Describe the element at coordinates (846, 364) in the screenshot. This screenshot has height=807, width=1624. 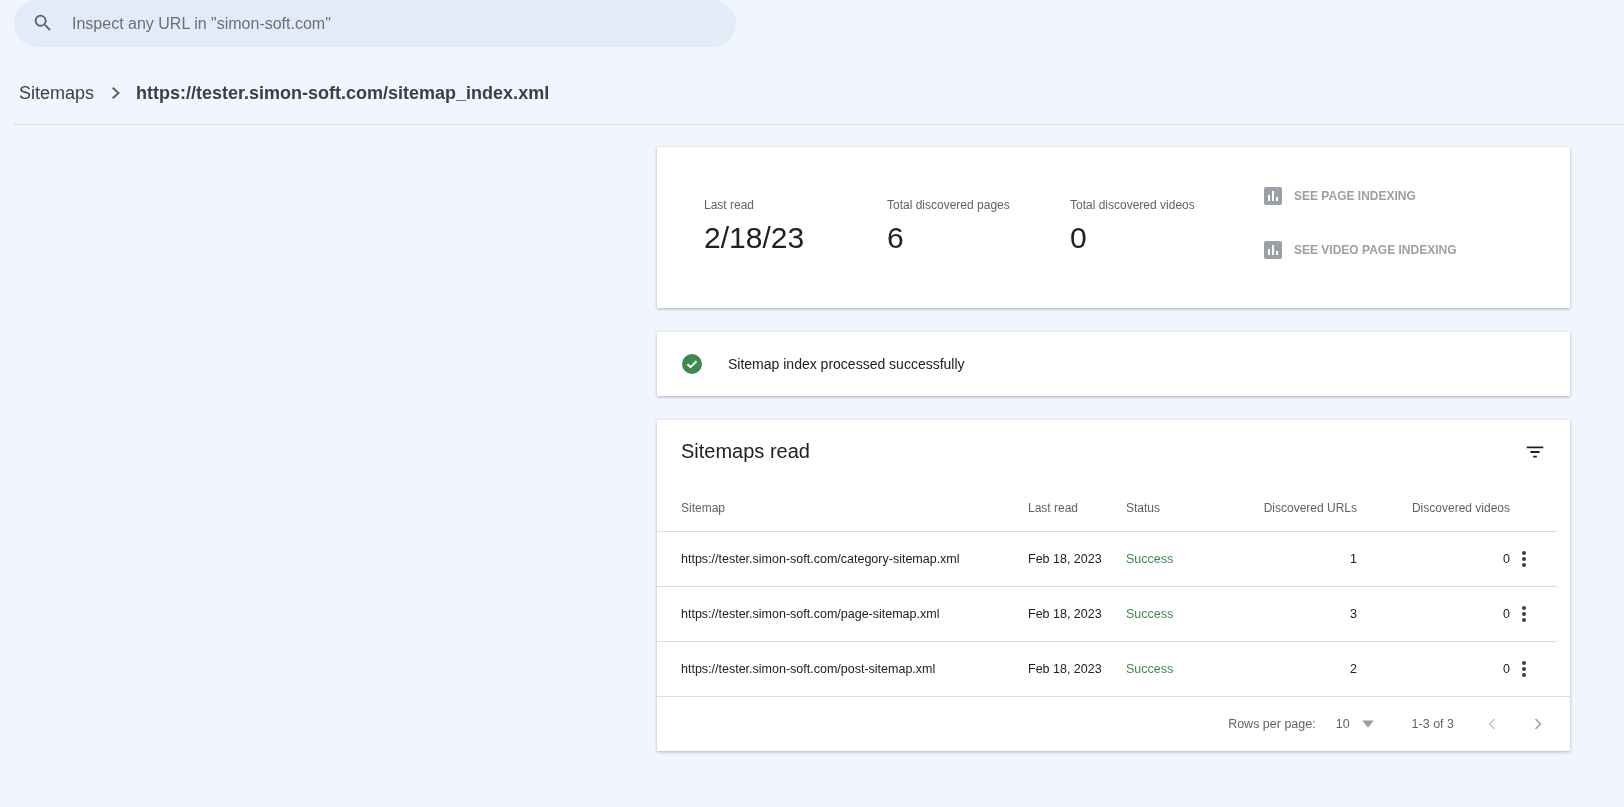
I see `status-message: Sitemap index processed successfully` at that location.